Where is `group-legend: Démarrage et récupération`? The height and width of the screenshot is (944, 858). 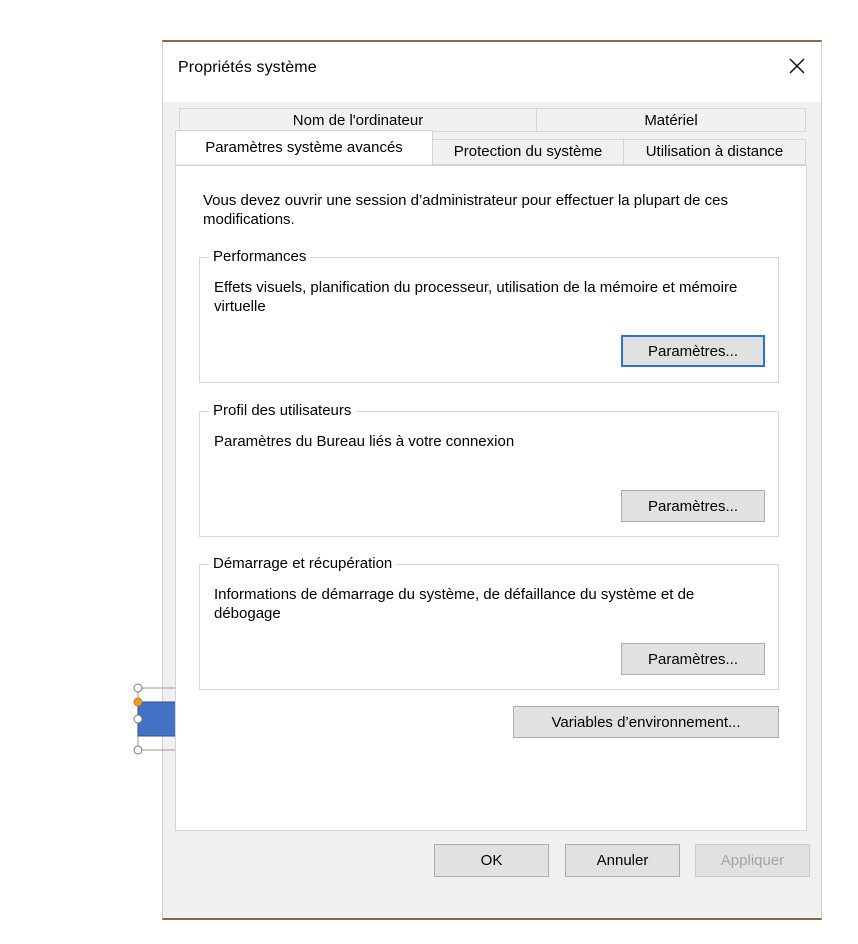 group-legend: Démarrage et récupération is located at coordinates (303, 564).